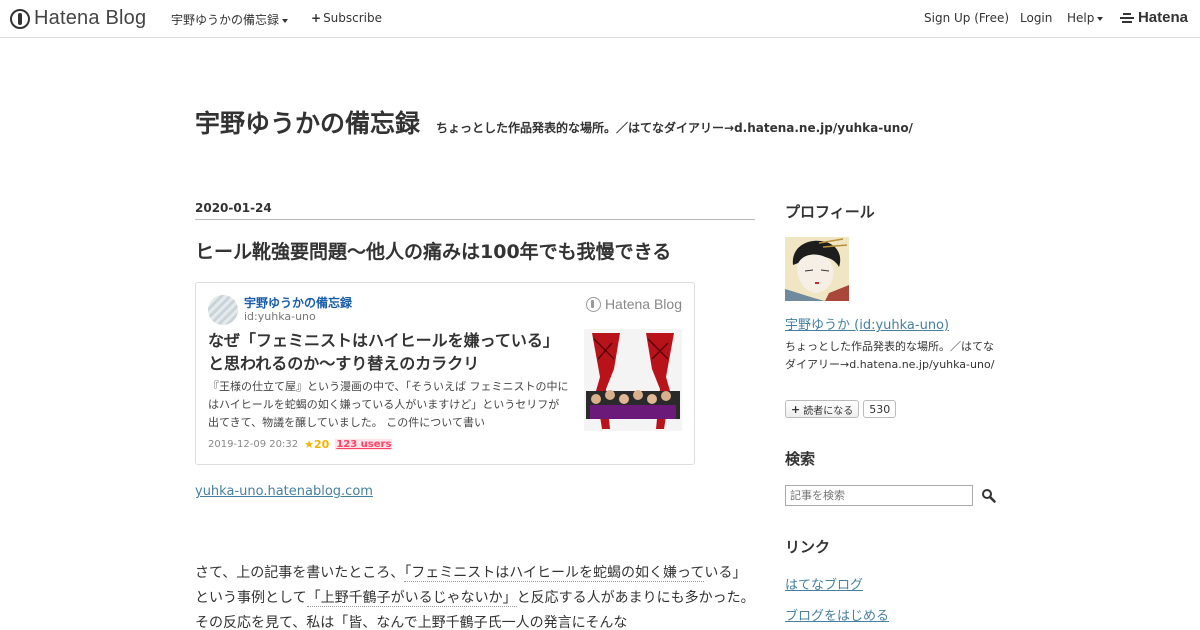 This screenshot has height=630, width=1200. Describe the element at coordinates (298, 302) in the screenshot. I see `embed-blog-name: 宇野ゆうかの備忘録` at that location.